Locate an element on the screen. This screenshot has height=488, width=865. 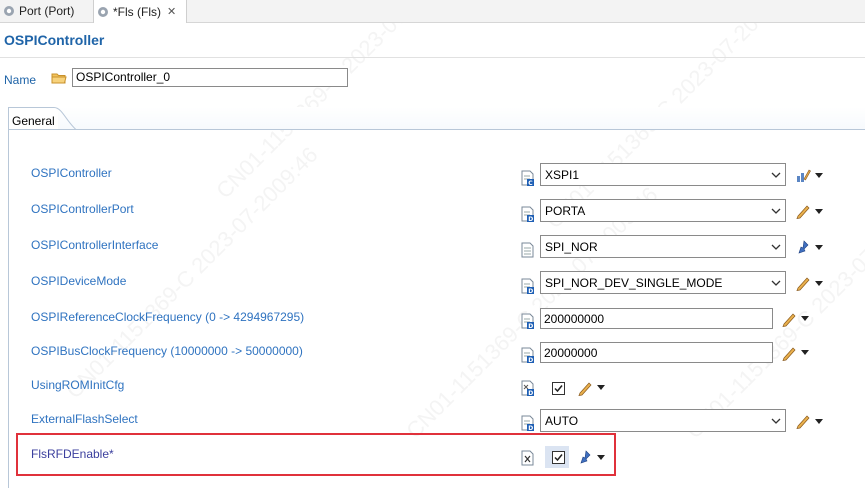
ospi-controller-interface-select: SPI_NOR is located at coordinates (663, 246).